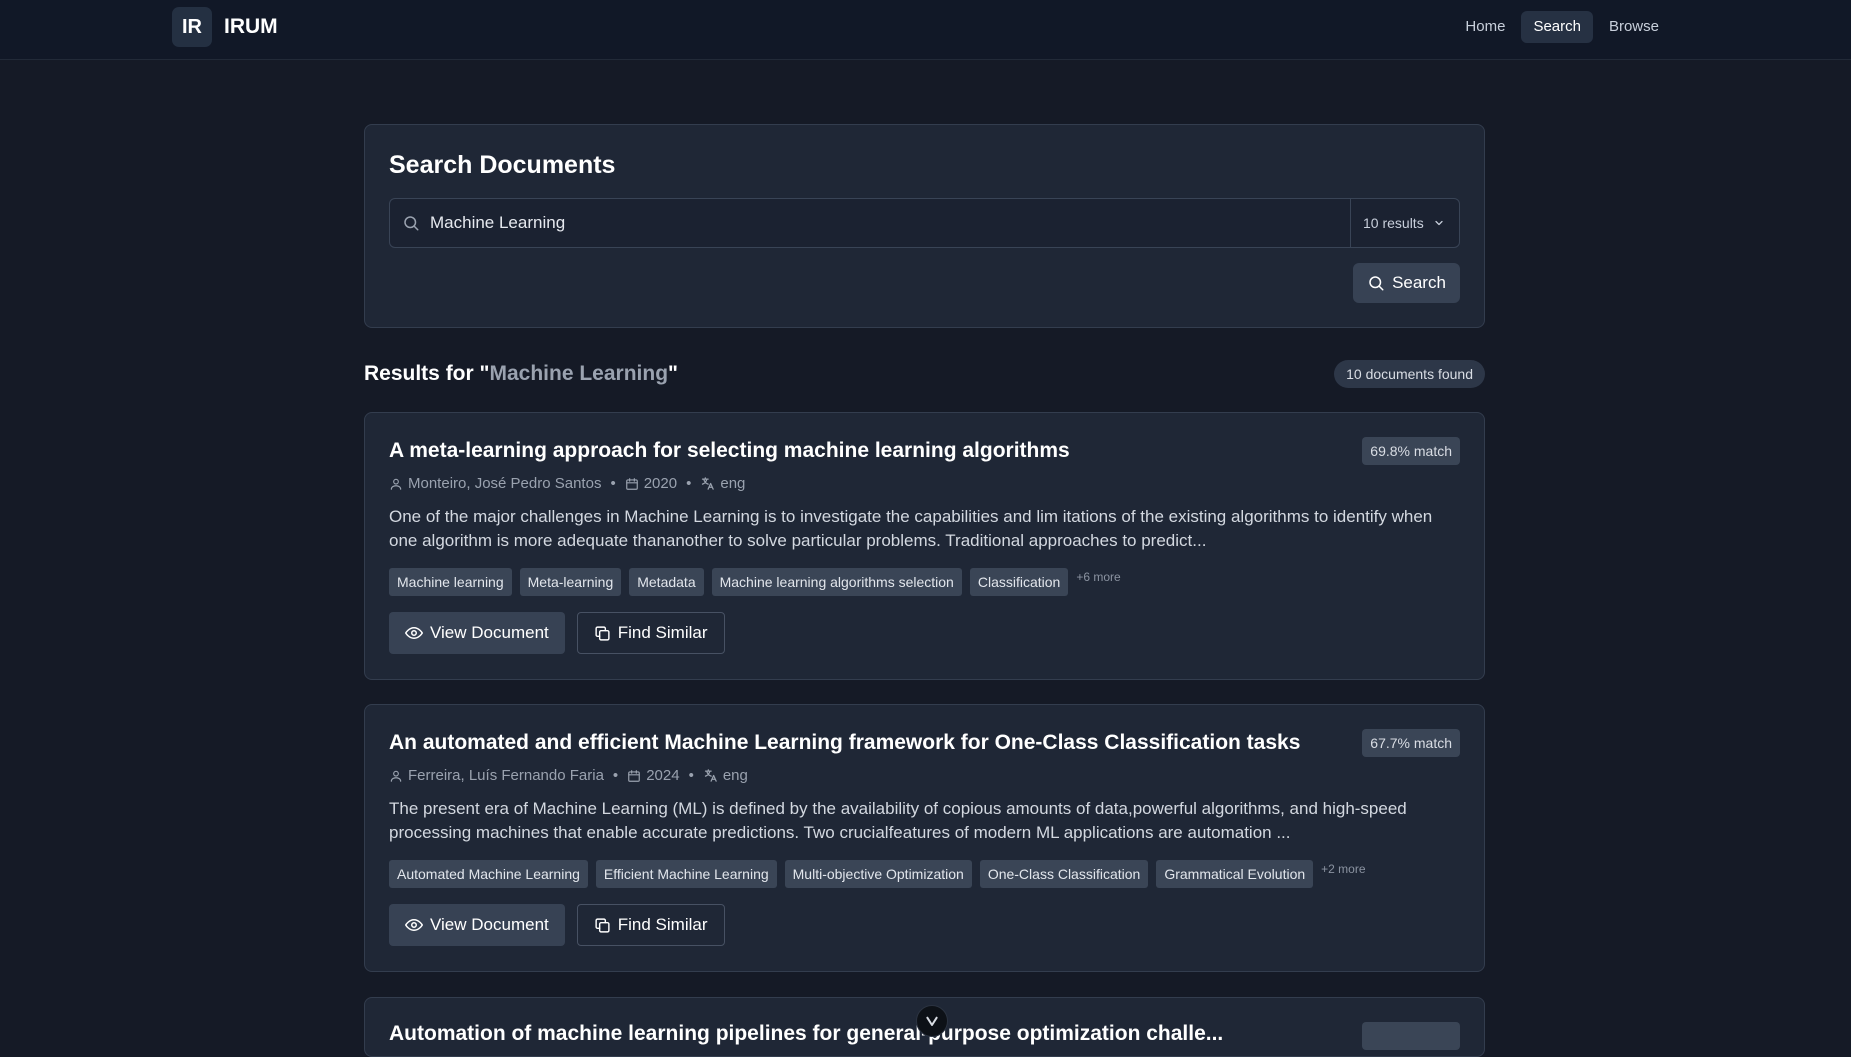 This screenshot has width=1851, height=1057. Describe the element at coordinates (925, 30) in the screenshot. I see `top-navbar: IR IRUM Home Search Browse` at that location.